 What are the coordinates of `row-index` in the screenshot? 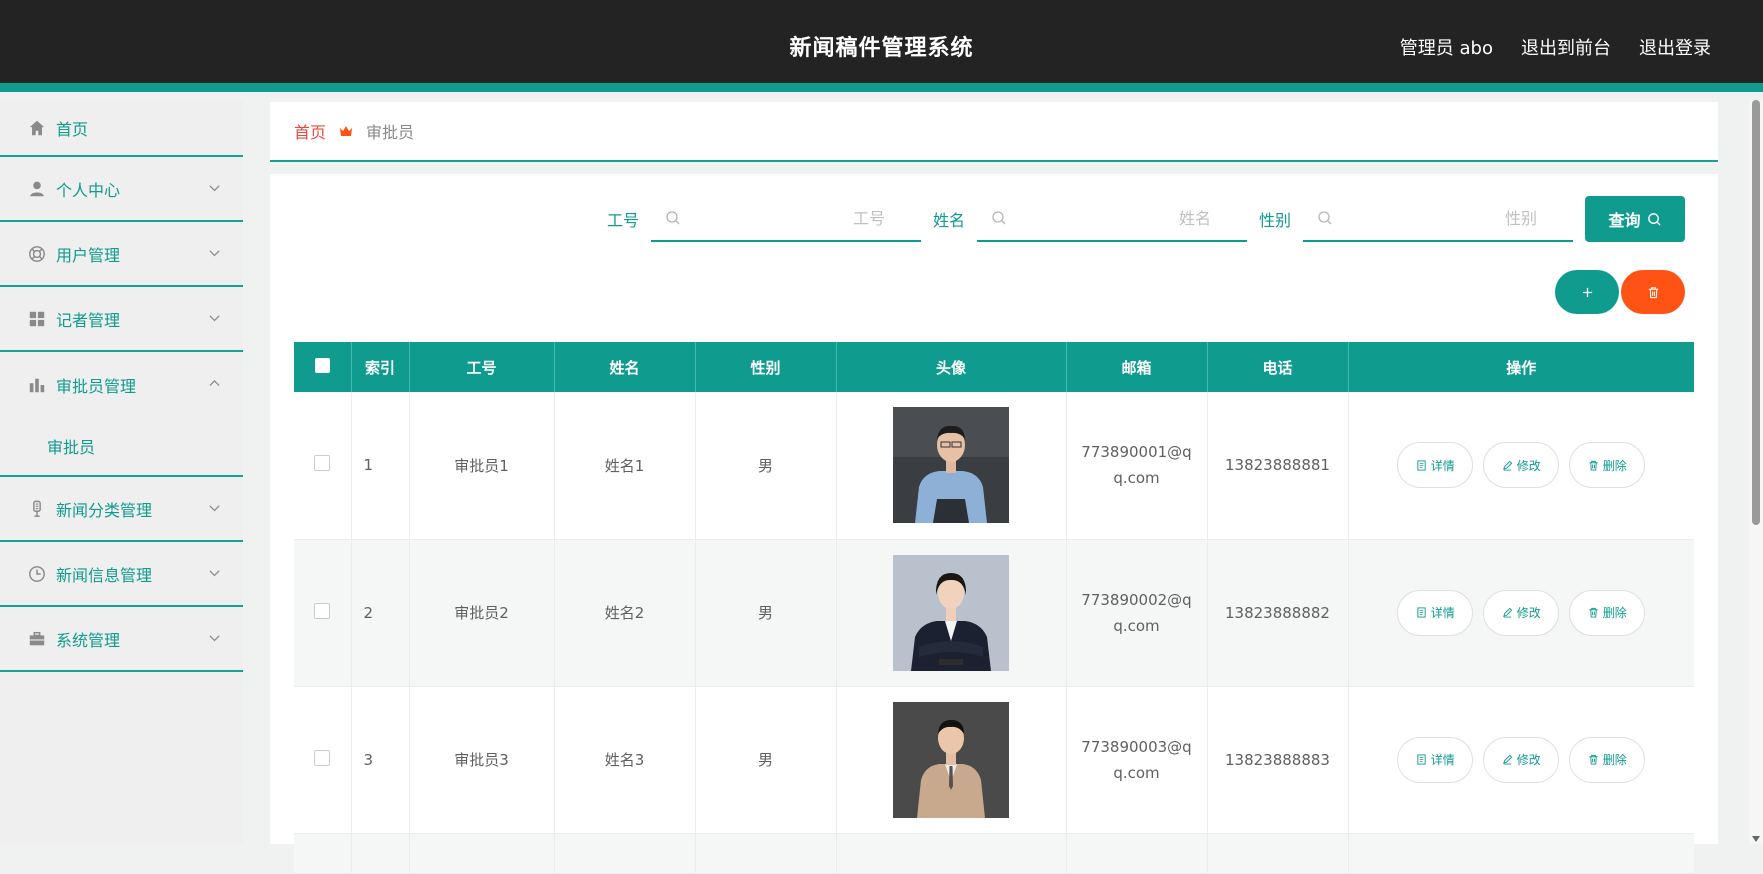 It's located at (380, 853).